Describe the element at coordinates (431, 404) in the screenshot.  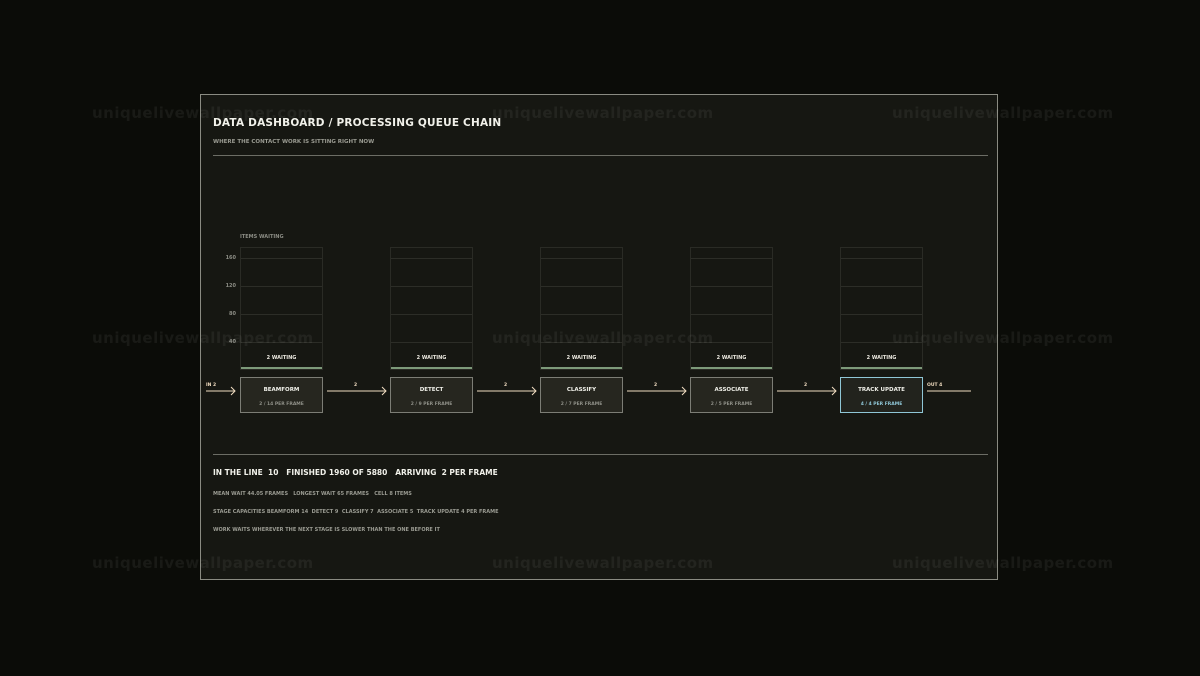
I see `stage-rate: 2 / 9 PER FRAME` at that location.